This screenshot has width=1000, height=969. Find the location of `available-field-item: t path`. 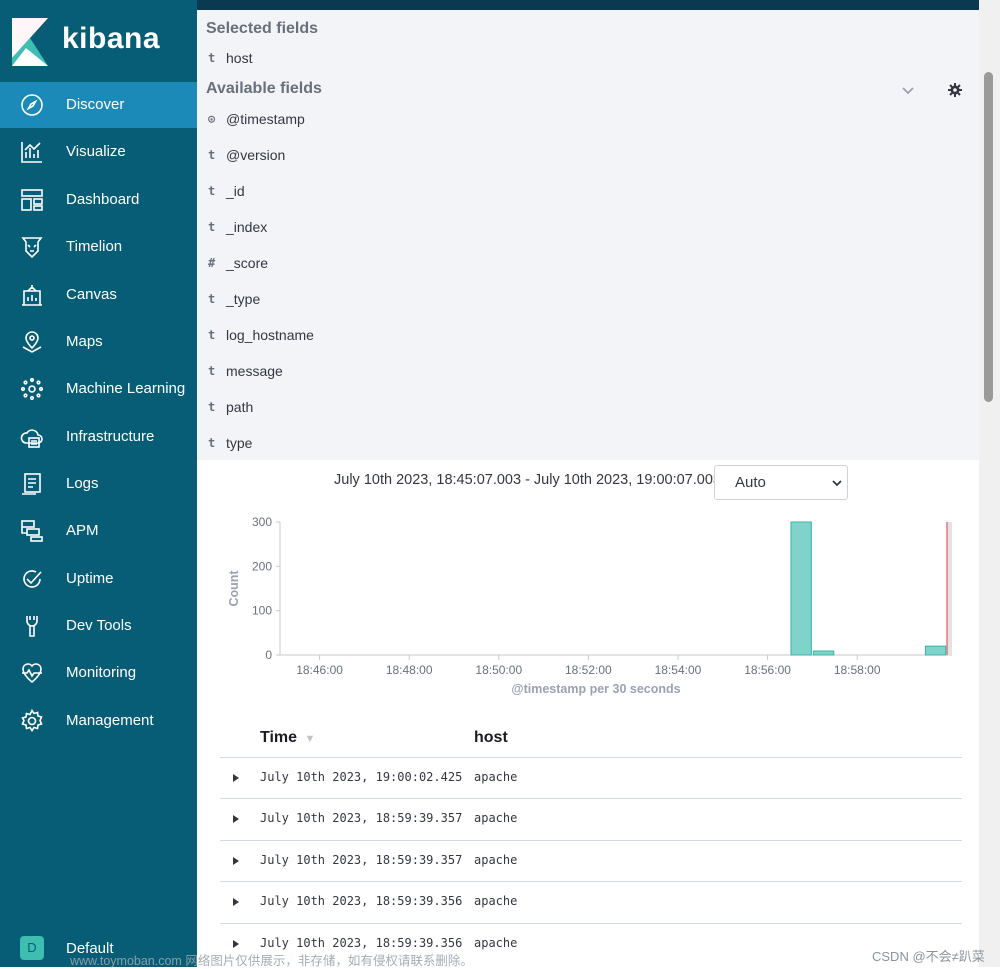

available-field-item: t path is located at coordinates (447, 409).